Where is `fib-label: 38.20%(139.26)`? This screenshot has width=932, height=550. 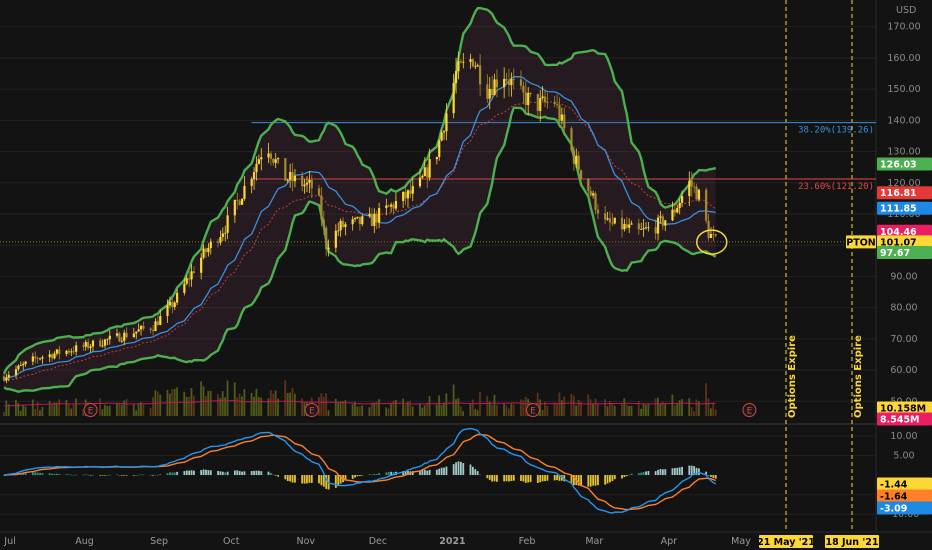
fib-label: 38.20%(139.26) is located at coordinates (836, 131).